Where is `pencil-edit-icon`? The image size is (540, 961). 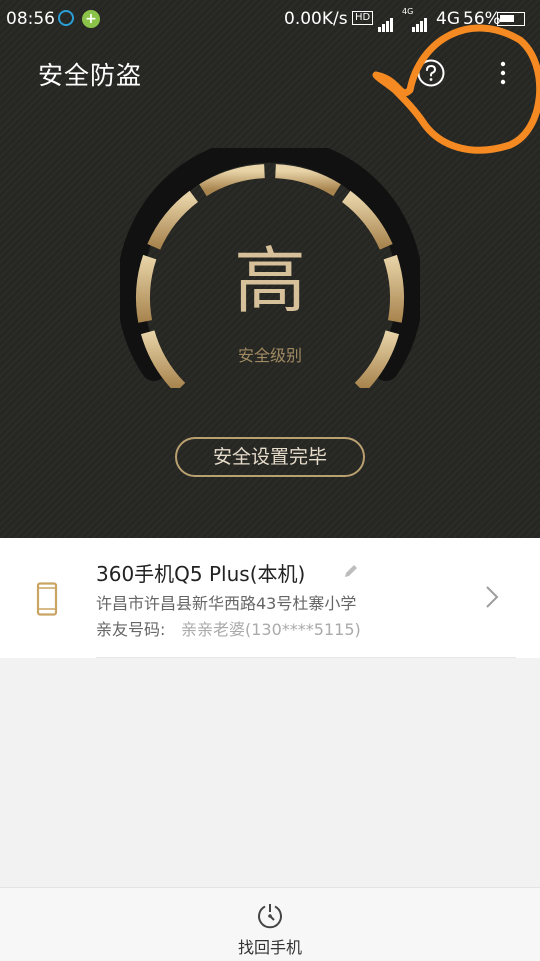
pencil-edit-icon is located at coordinates (351, 571).